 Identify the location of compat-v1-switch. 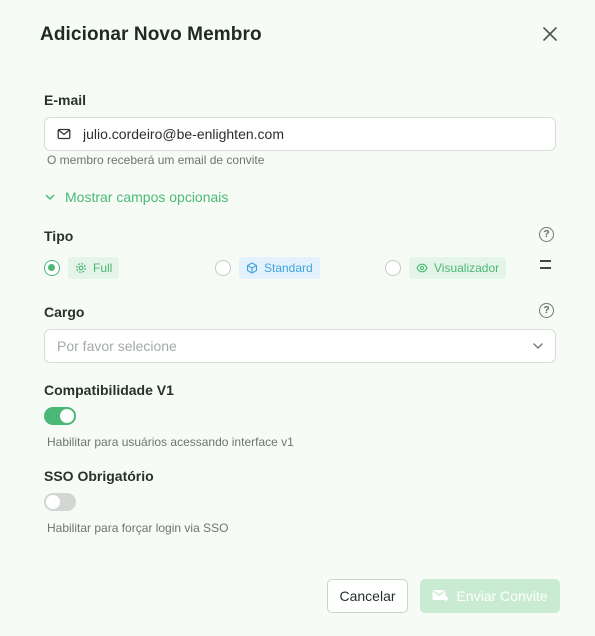
(60, 416).